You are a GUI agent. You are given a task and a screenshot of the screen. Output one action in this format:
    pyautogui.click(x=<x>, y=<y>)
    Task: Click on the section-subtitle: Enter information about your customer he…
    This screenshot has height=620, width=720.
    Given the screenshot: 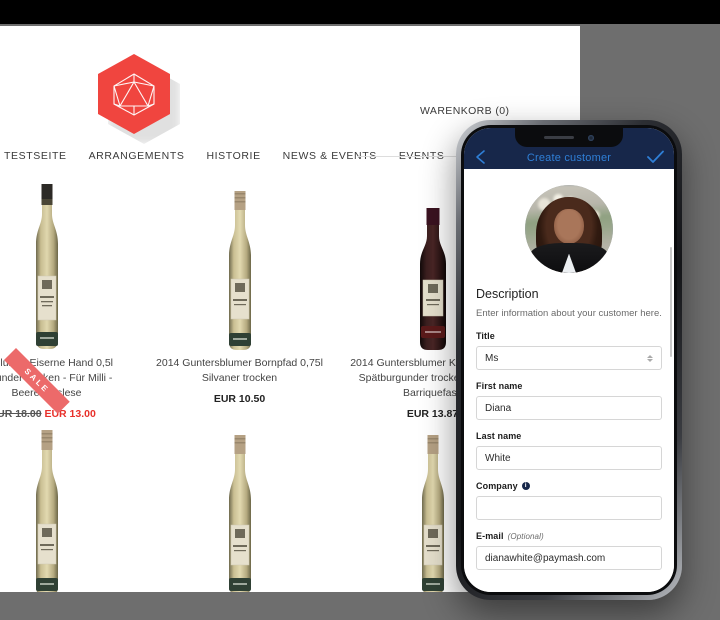 What is the action you would take?
    pyautogui.click(x=569, y=313)
    